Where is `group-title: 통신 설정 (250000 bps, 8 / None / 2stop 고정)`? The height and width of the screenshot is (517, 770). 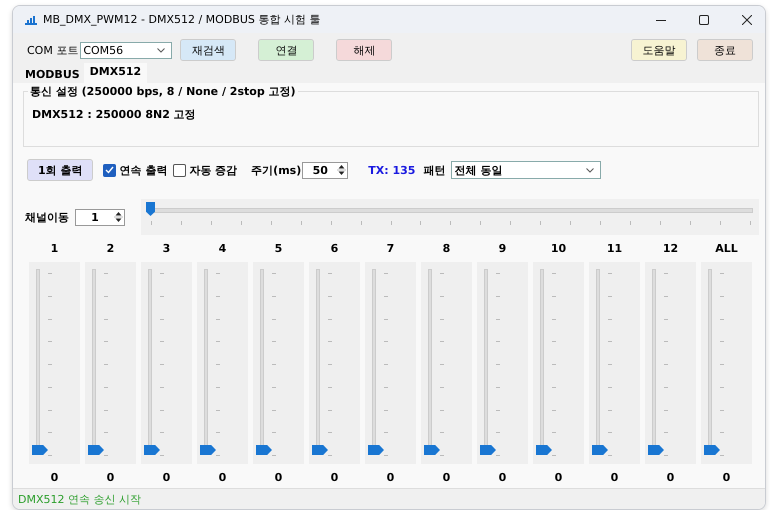 group-title: 통신 설정 (250000 bps, 8 / None / 2stop 고정) is located at coordinates (163, 91).